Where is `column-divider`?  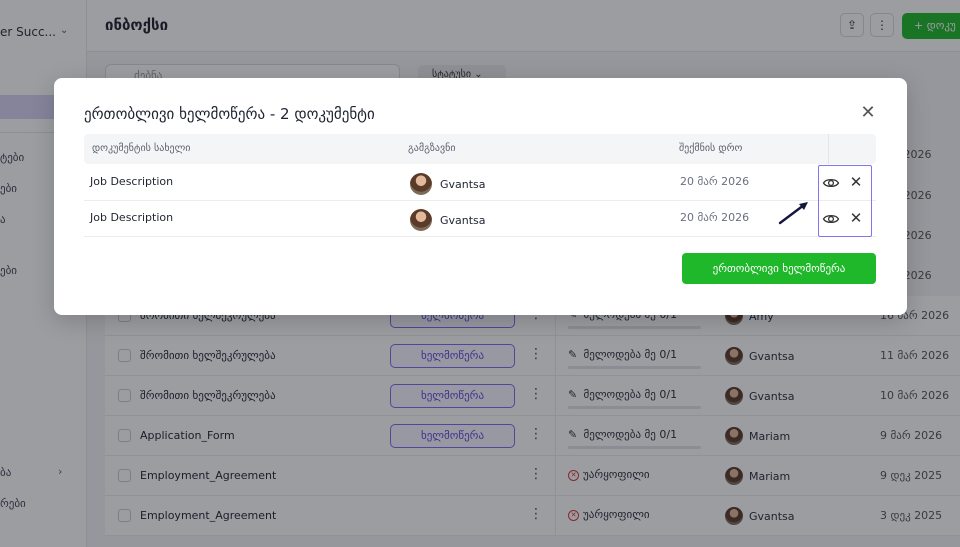 column-divider is located at coordinates (828, 149).